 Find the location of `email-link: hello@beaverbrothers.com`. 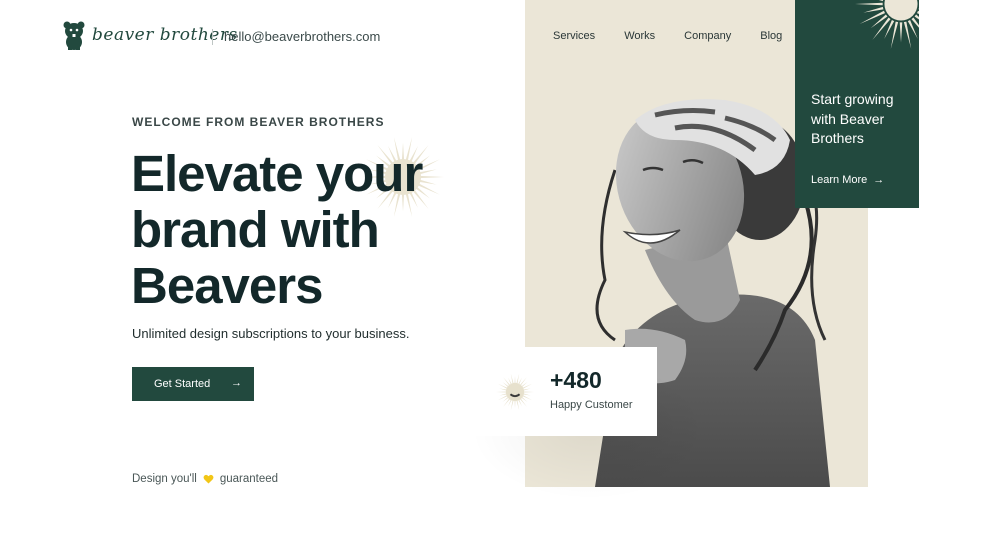

email-link: hello@beaverbrothers.com is located at coordinates (302, 36).